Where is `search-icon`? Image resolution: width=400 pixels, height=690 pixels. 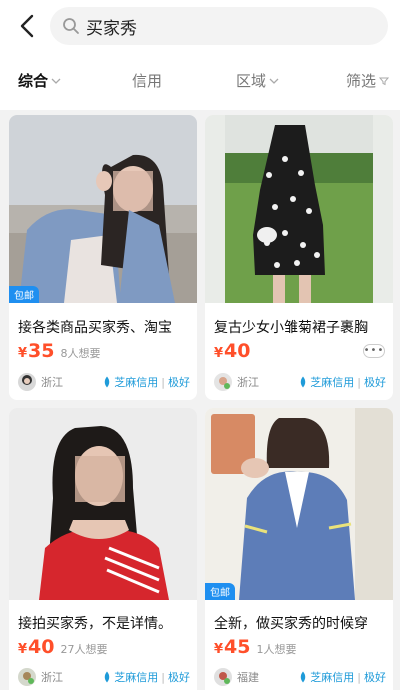
search-icon is located at coordinates (71, 26).